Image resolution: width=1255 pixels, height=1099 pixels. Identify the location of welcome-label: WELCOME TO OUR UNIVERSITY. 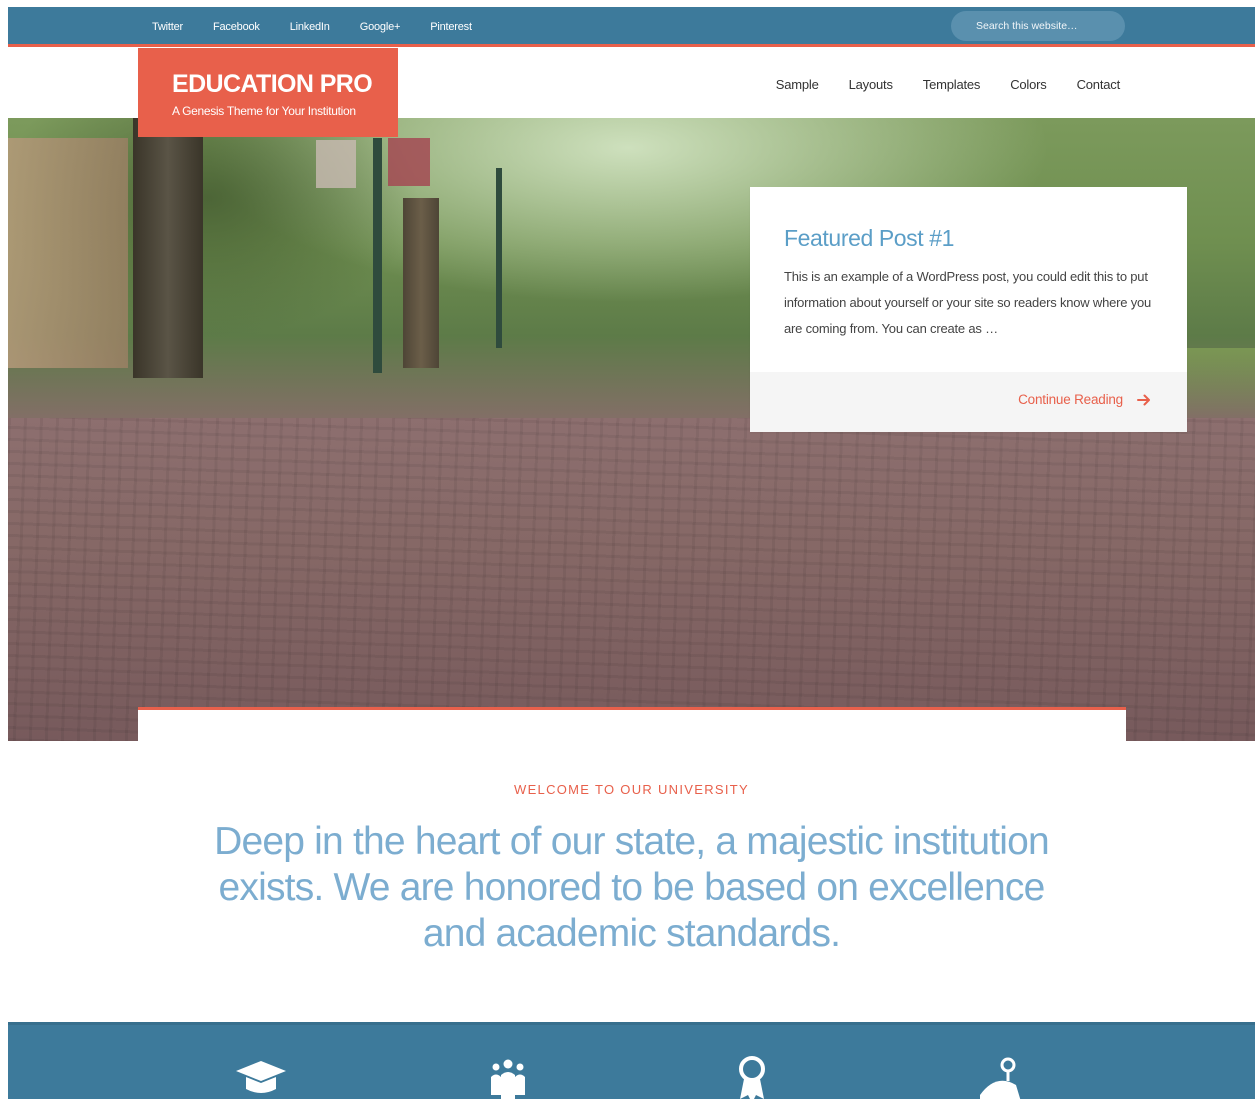
(631, 789).